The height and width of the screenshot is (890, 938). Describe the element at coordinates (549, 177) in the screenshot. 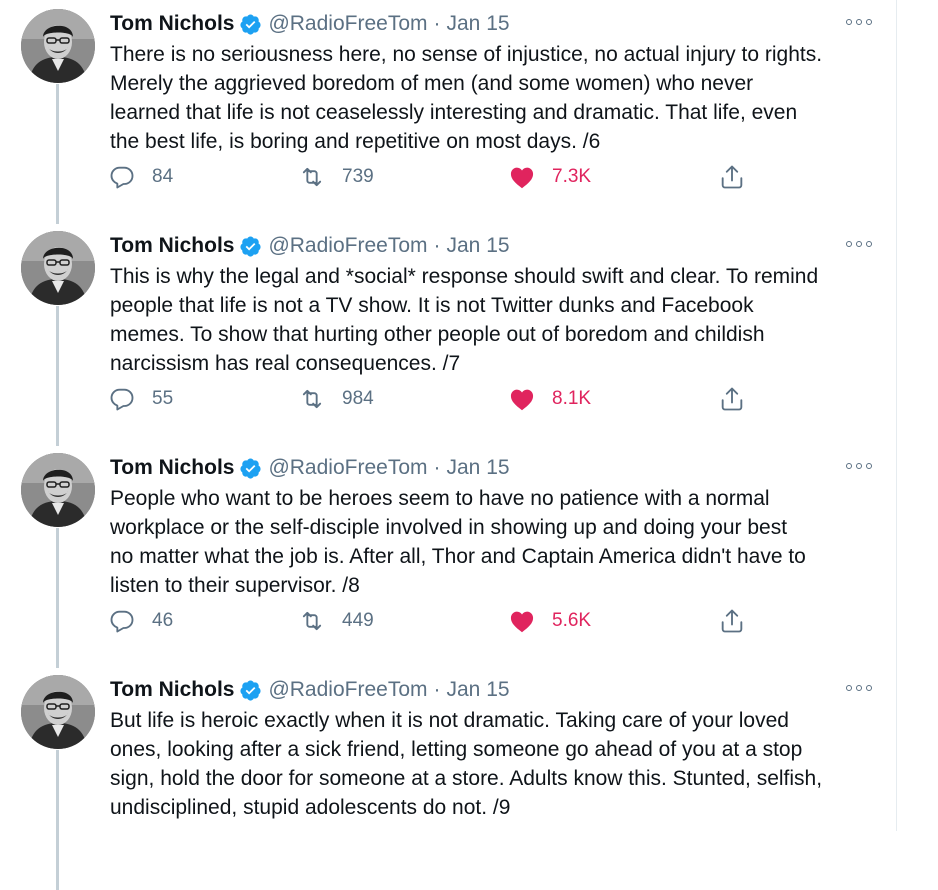

I see `like-button: 7.3K` at that location.